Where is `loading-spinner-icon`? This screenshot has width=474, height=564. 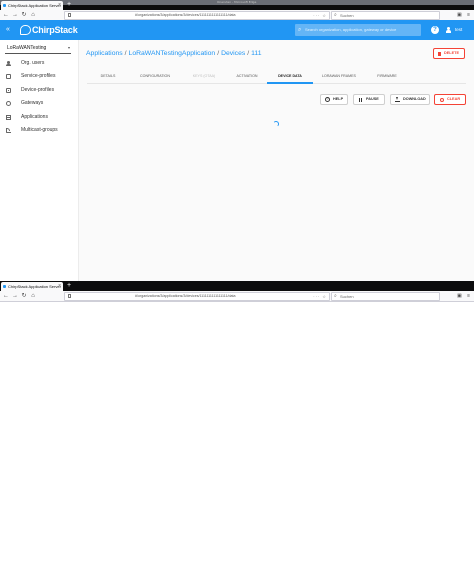 loading-spinner-icon is located at coordinates (276, 124).